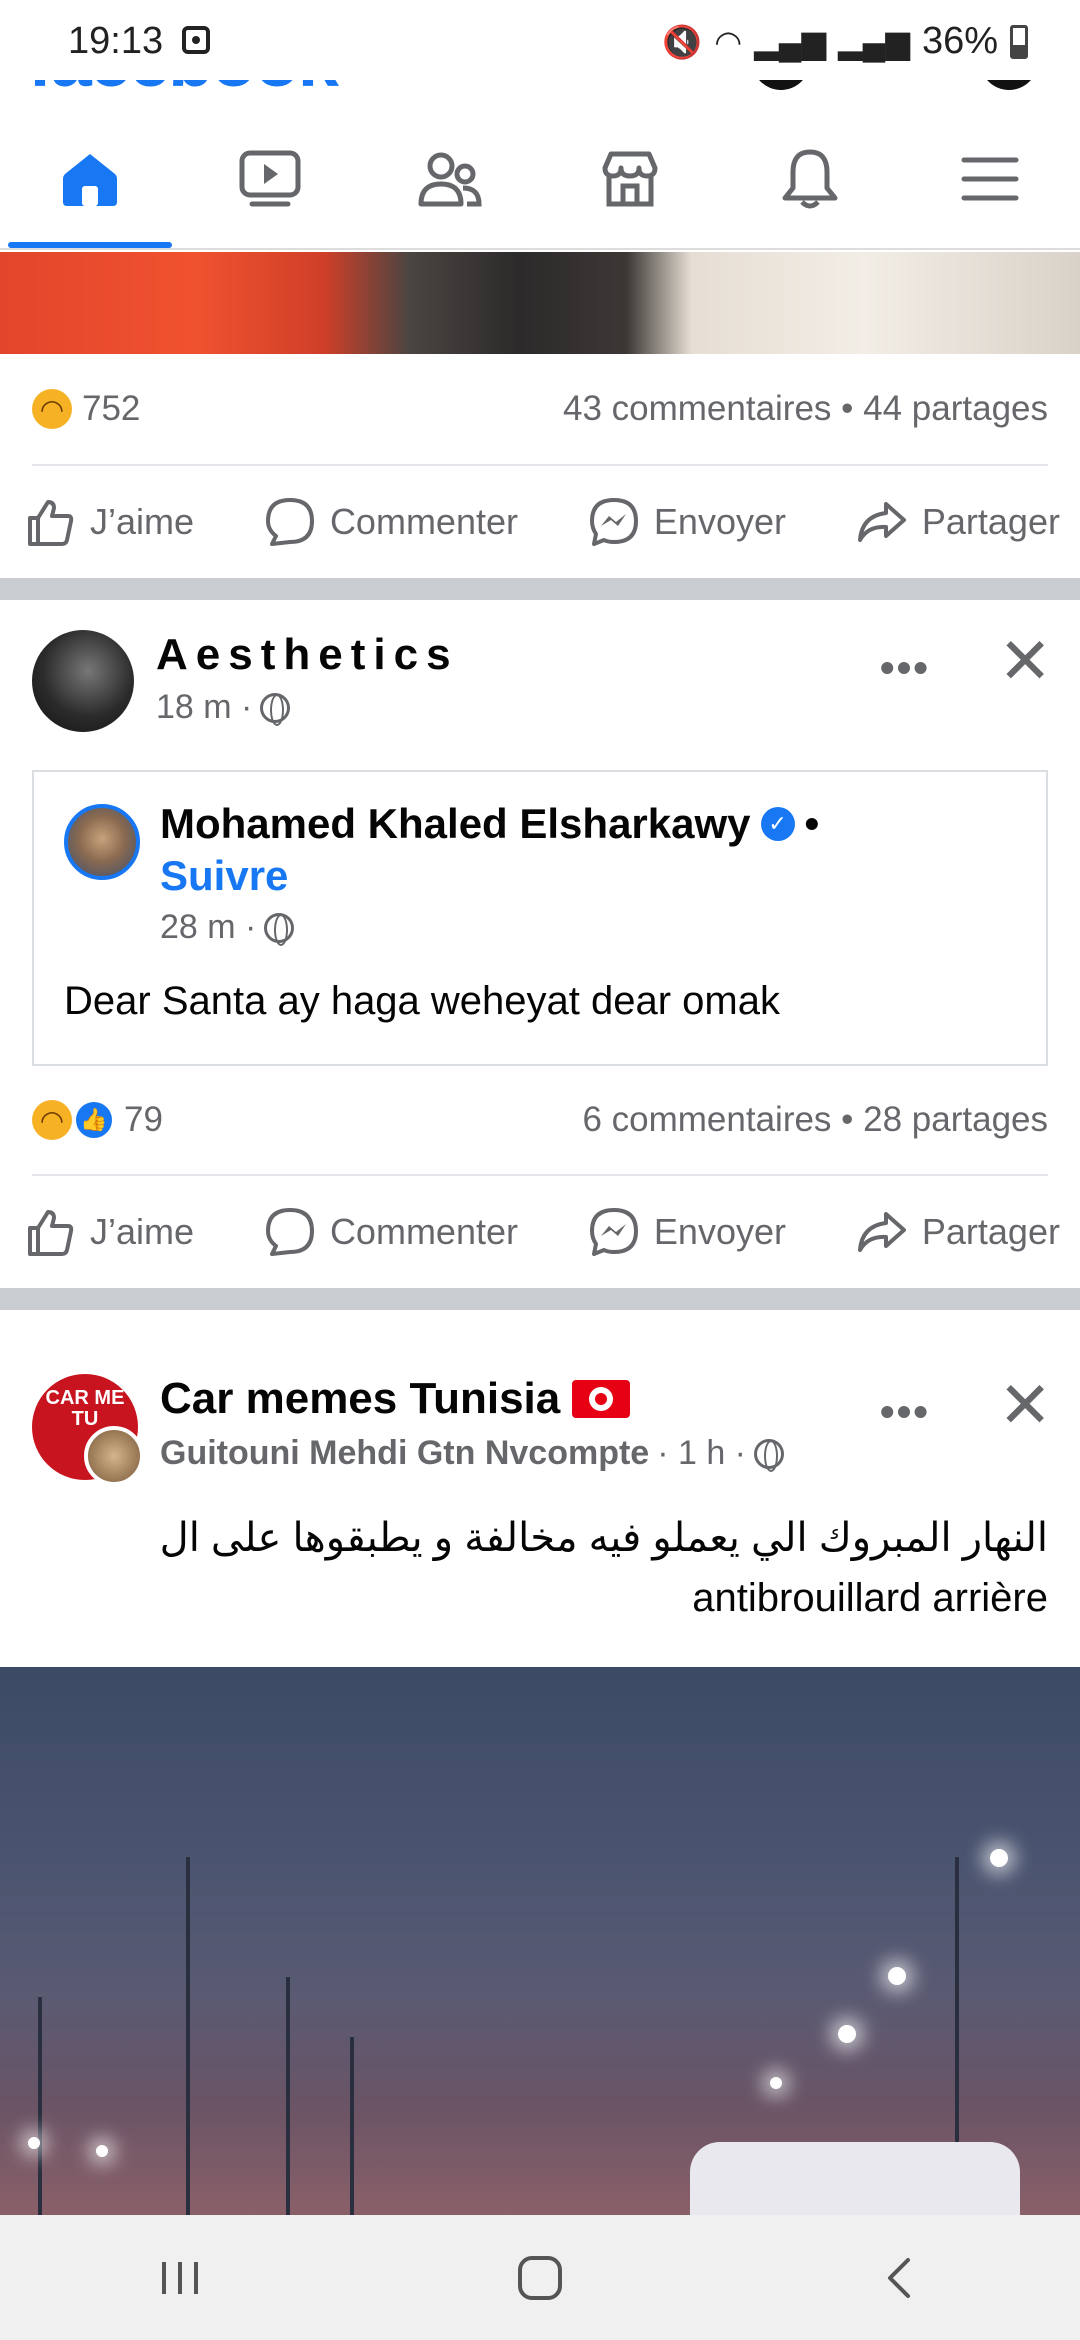 Image resolution: width=1080 pixels, height=2340 pixels. Describe the element at coordinates (404, 1453) in the screenshot. I see `poster-name: Guitouni Mehdi Gtn Nvcompte` at that location.